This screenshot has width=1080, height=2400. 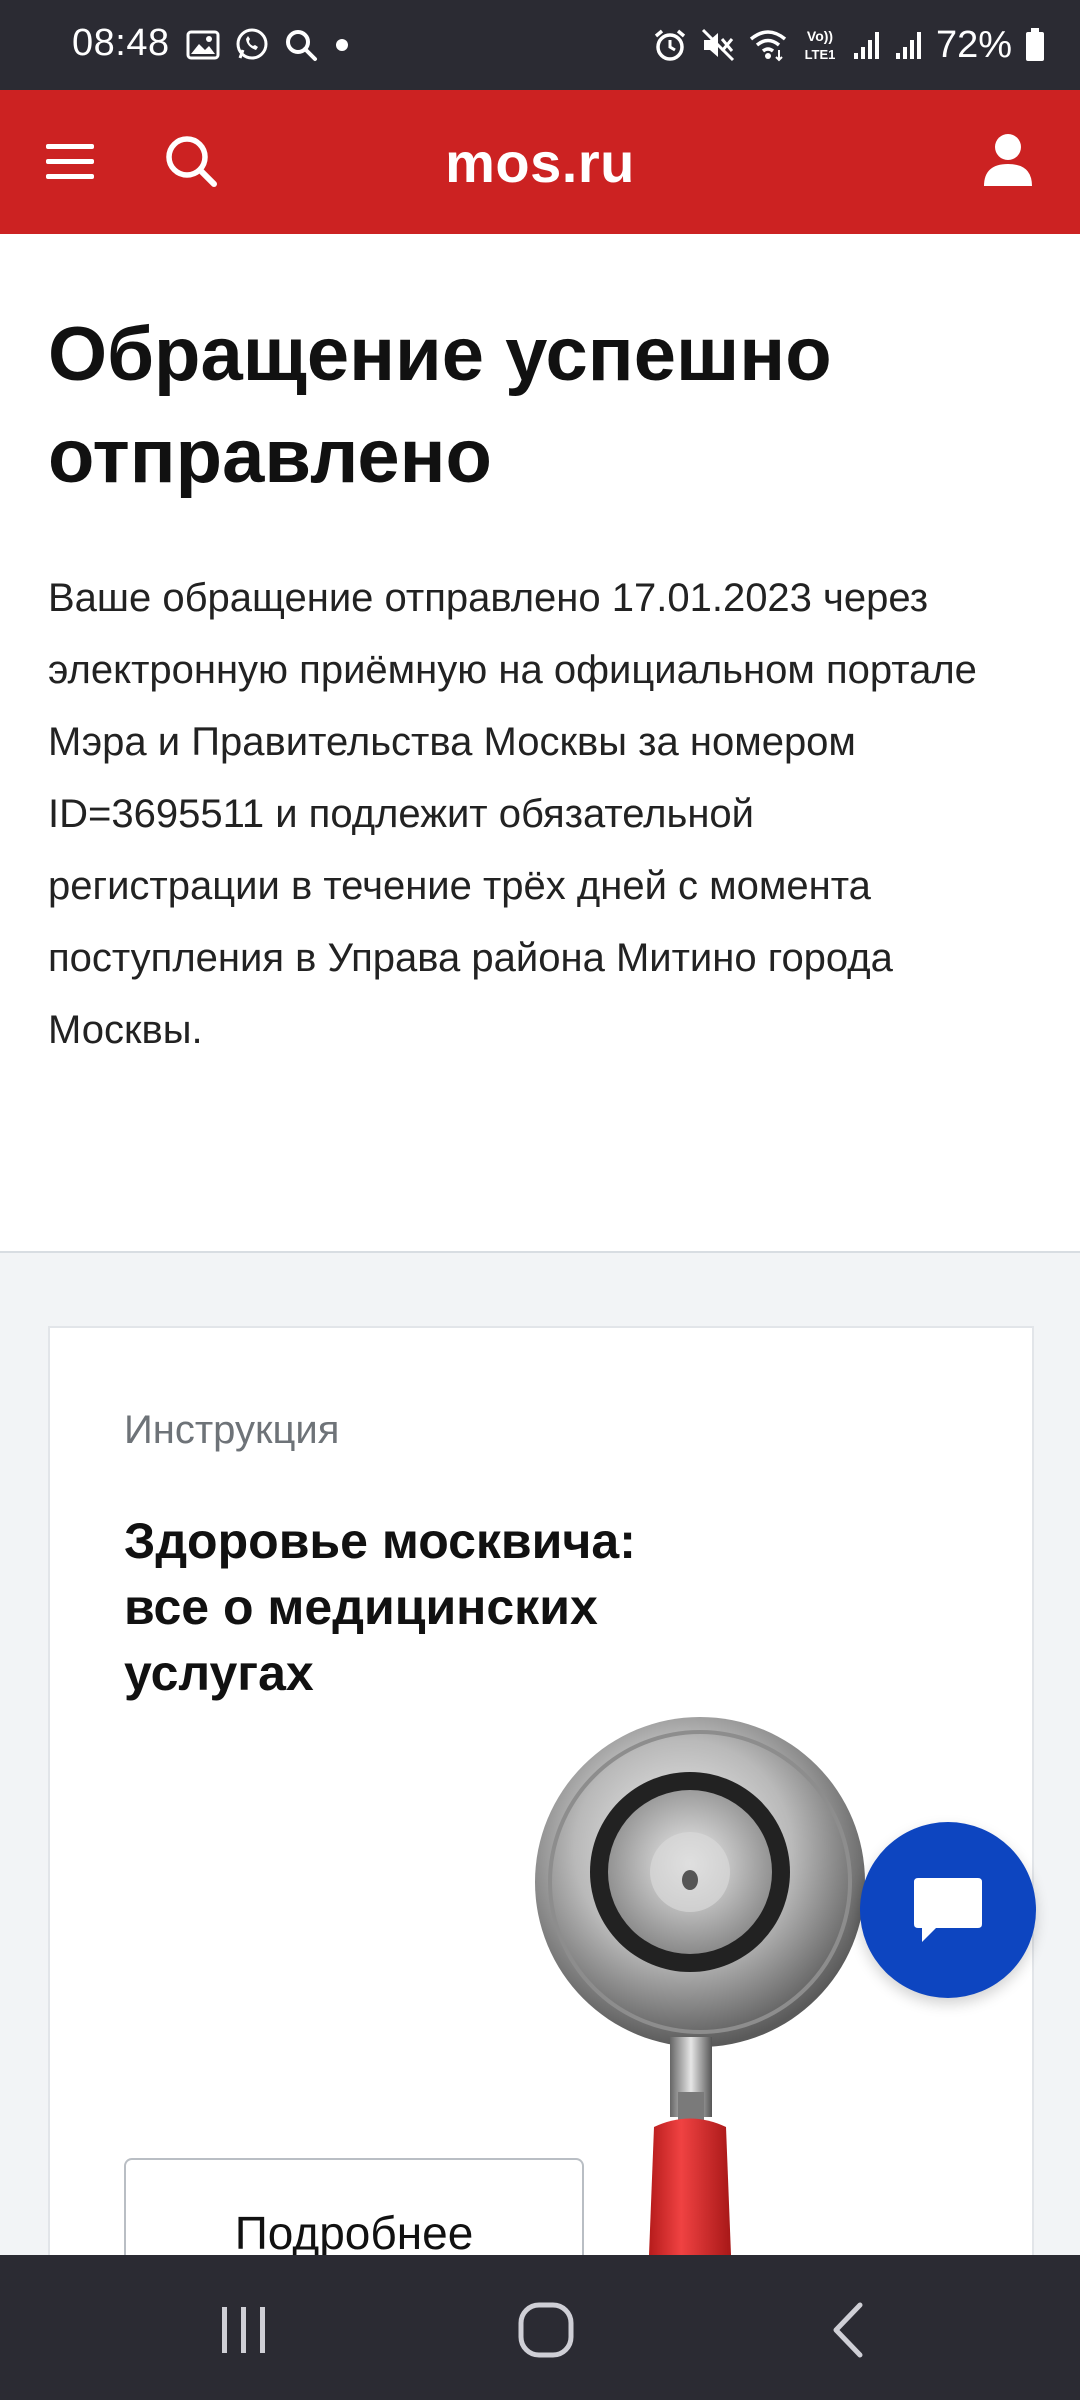 I want to click on site-header: mos.ru, so click(x=540, y=162).